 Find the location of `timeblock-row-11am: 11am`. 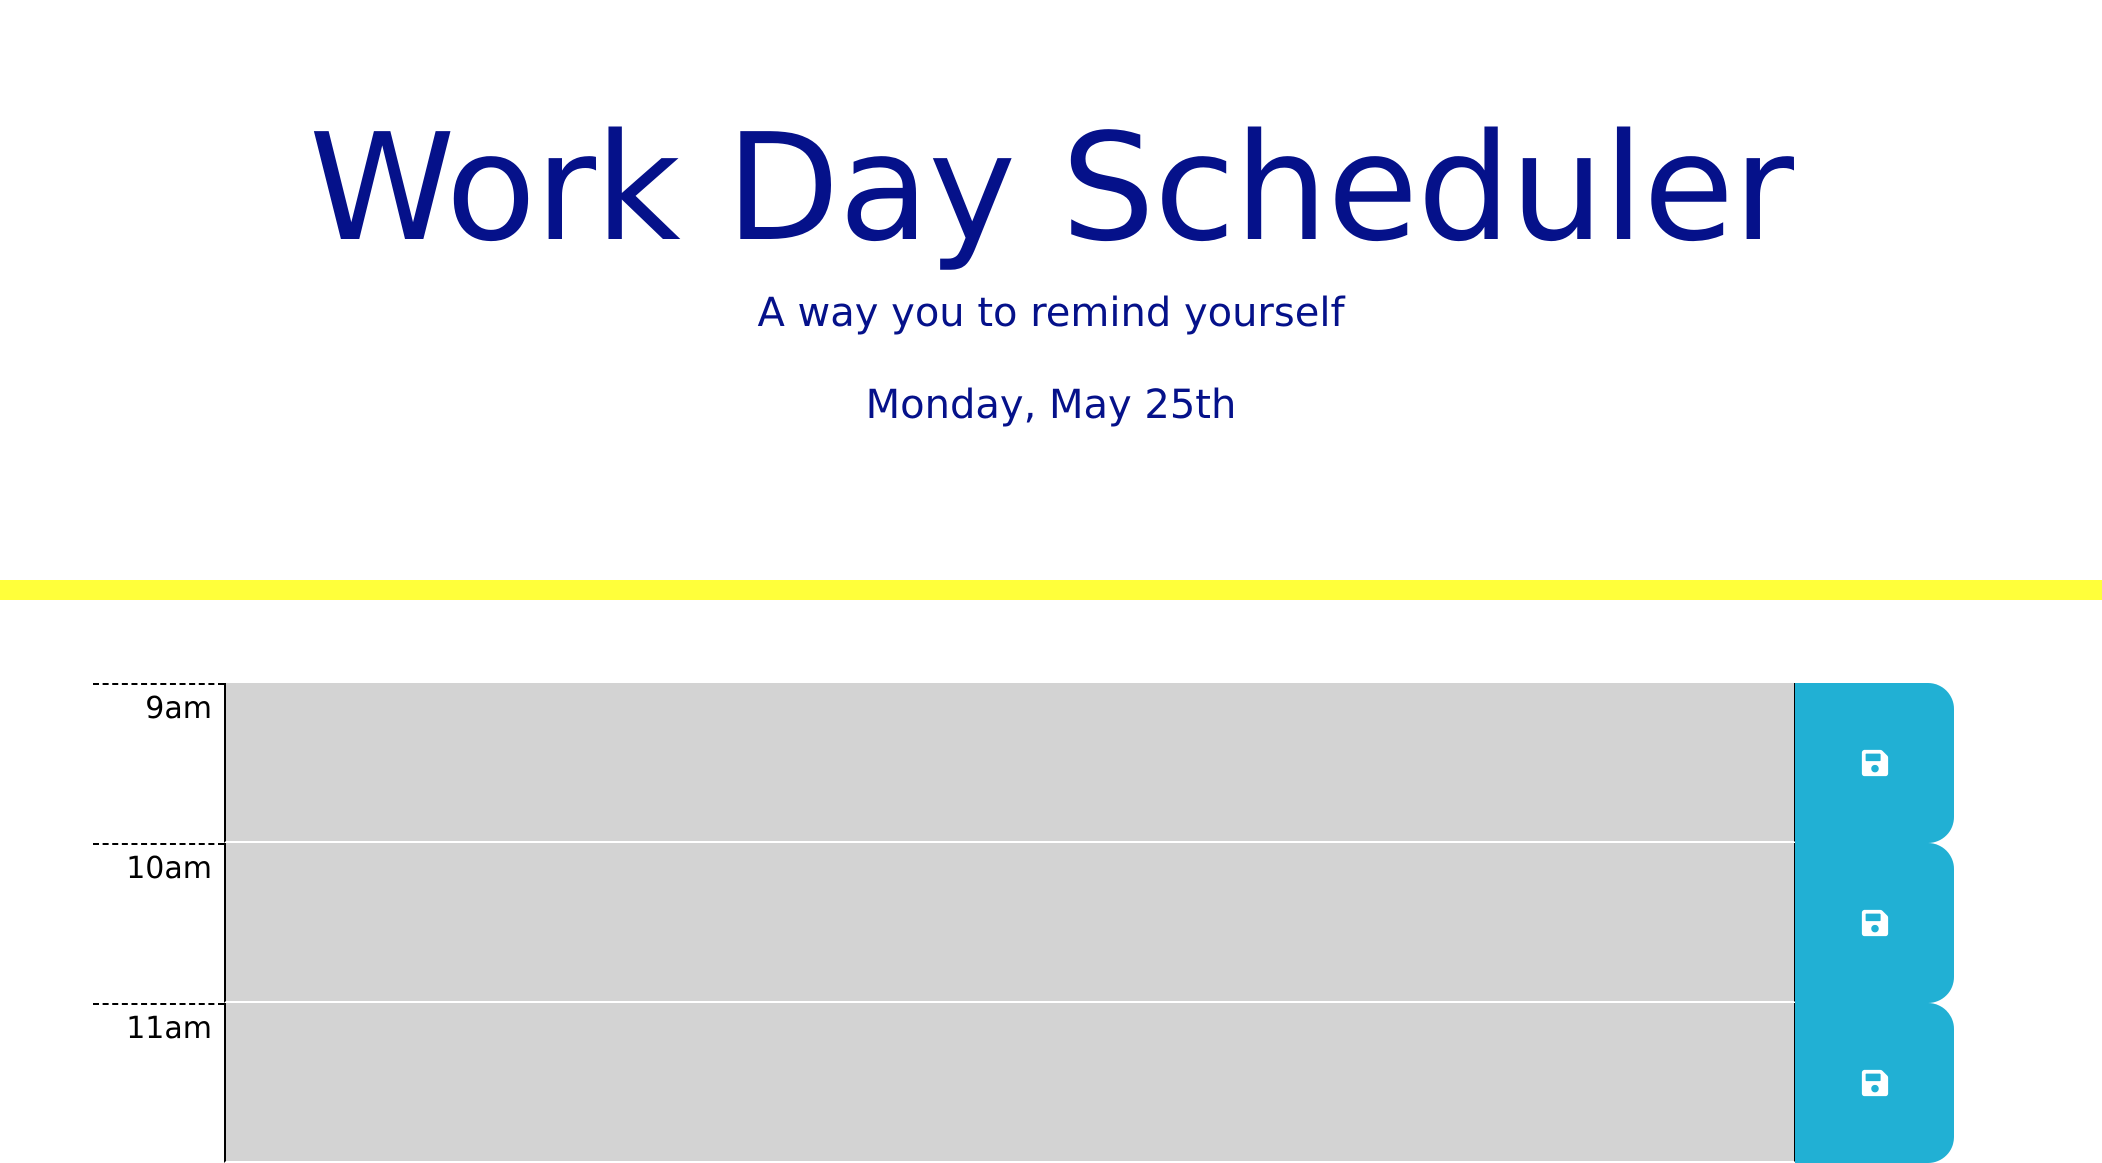

timeblock-row-11am: 11am is located at coordinates (1023, 1083).